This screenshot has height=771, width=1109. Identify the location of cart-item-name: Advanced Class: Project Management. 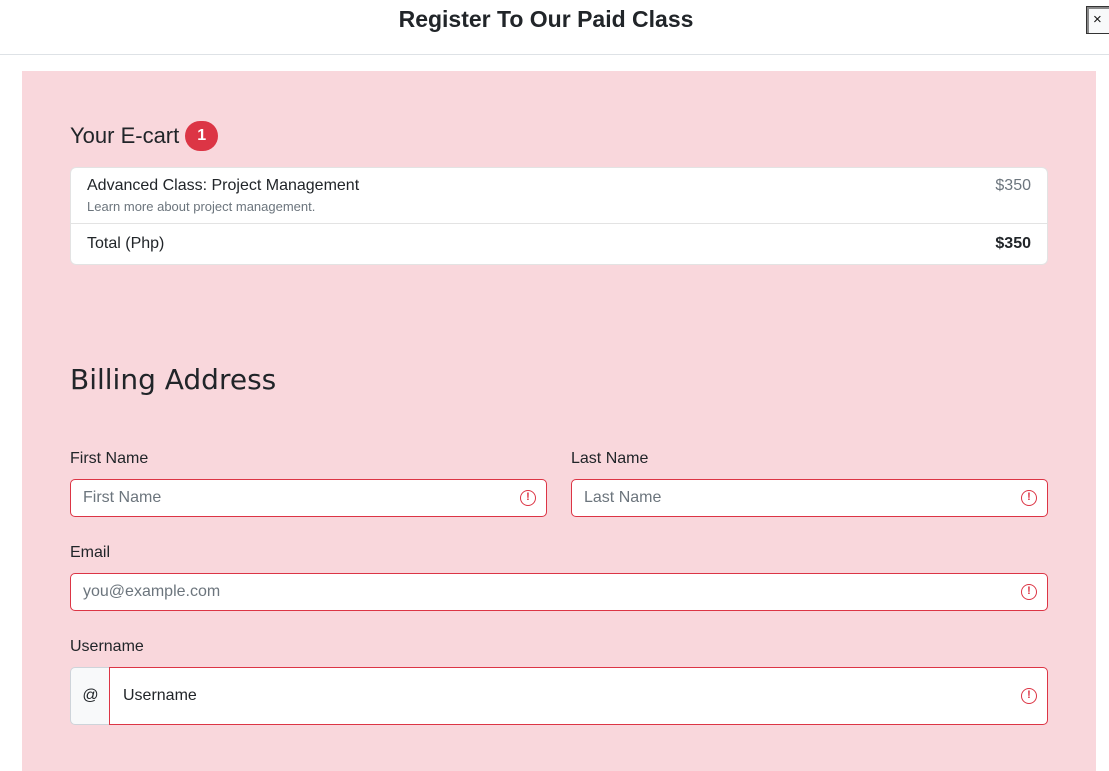
(223, 185).